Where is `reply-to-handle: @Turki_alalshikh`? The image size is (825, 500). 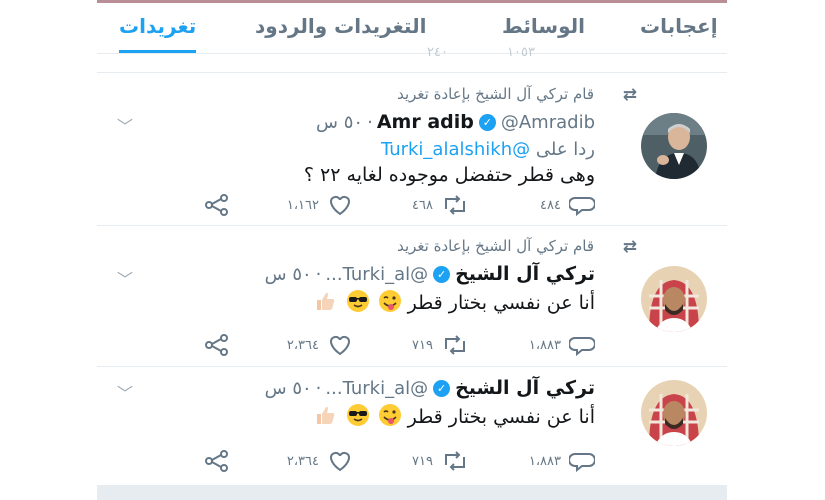
reply-to-handle: @Turki_alalshikh is located at coordinates (455, 149).